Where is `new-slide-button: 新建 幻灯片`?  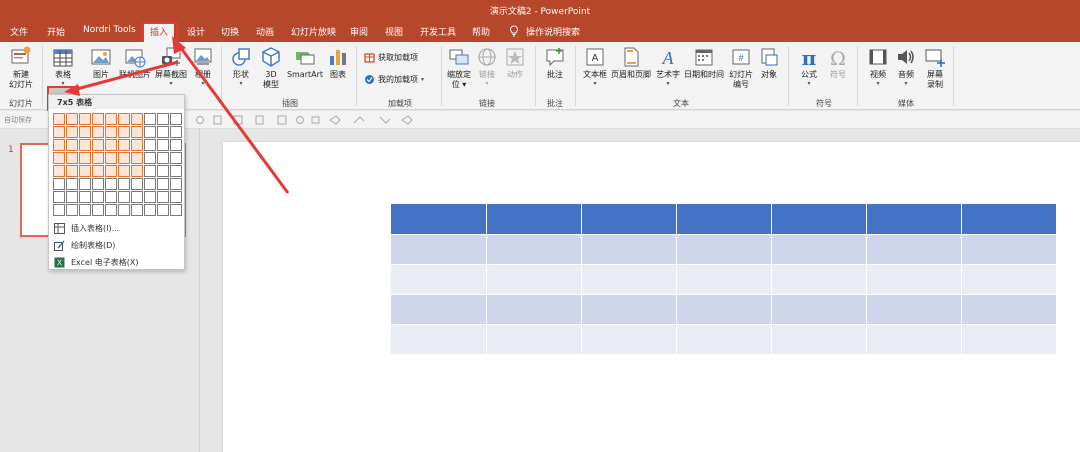
new-slide-button: 新建 幻灯片 is located at coordinates (21, 68).